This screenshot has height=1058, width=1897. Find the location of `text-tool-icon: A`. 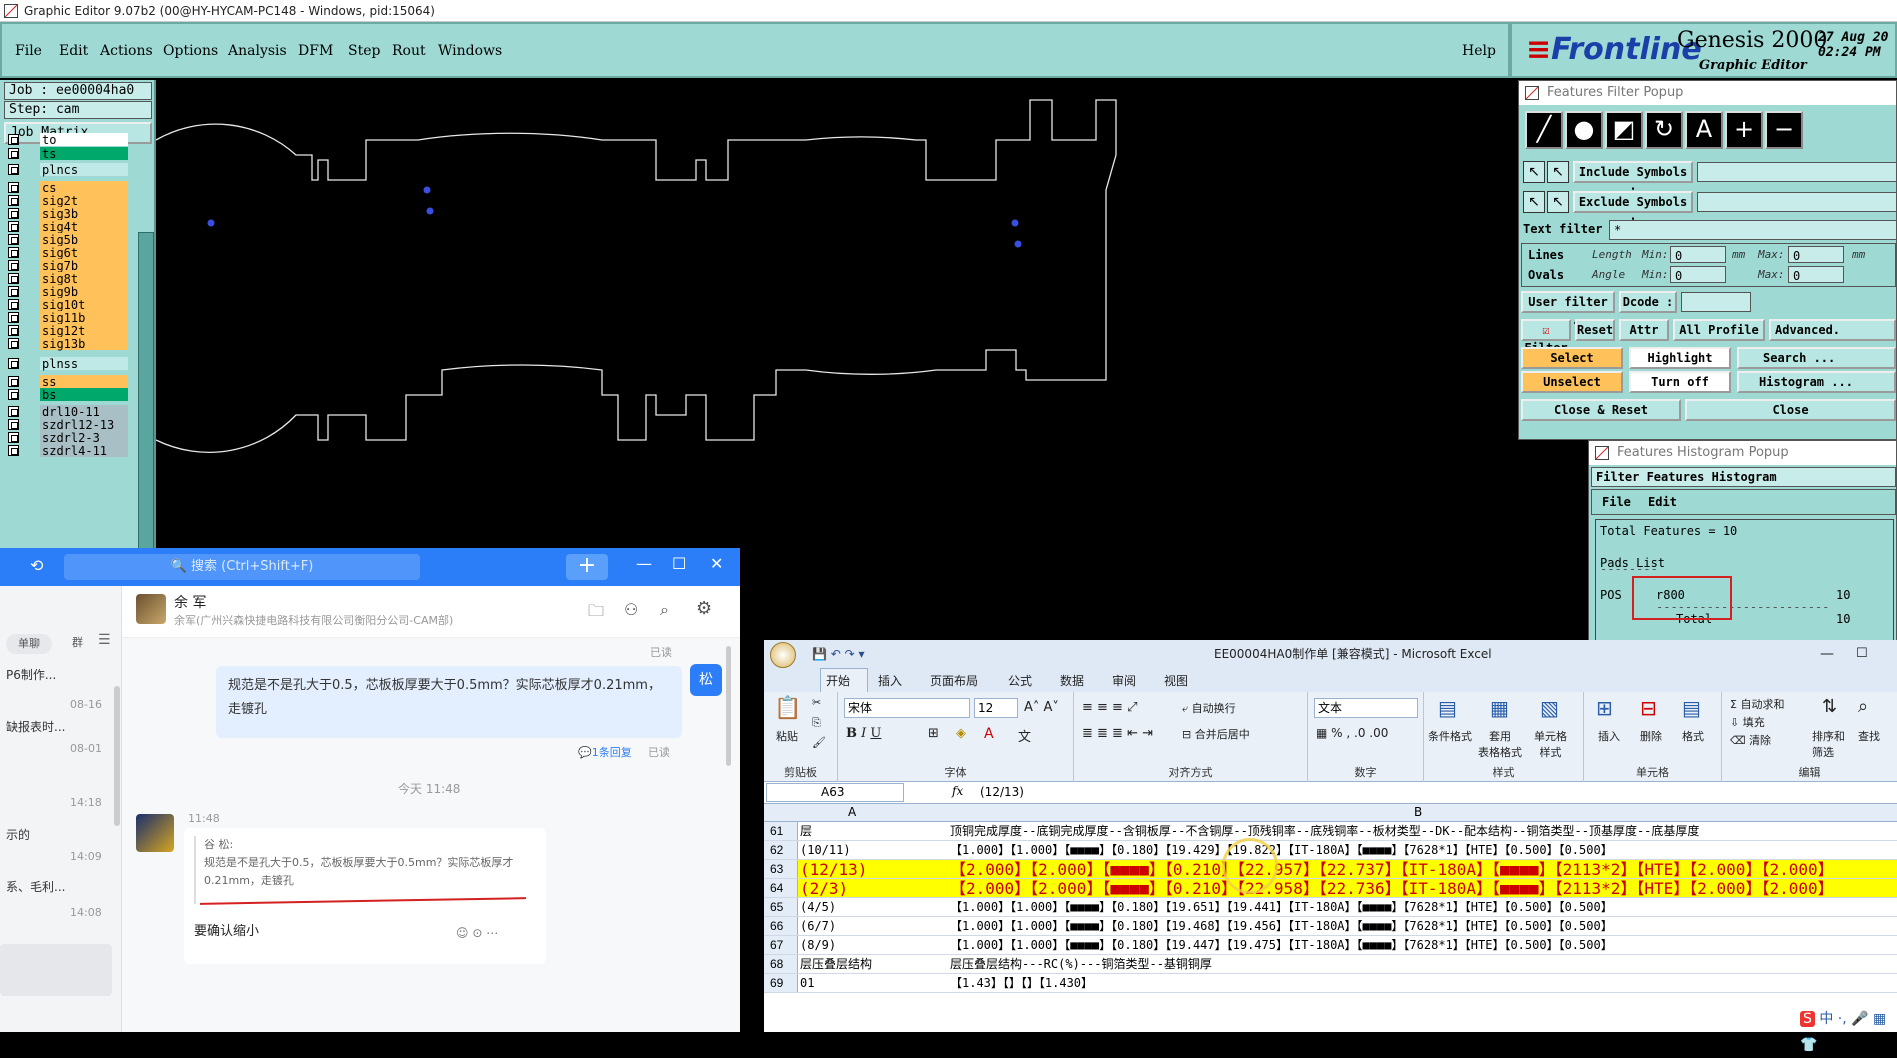

text-tool-icon: A is located at coordinates (1704, 130).